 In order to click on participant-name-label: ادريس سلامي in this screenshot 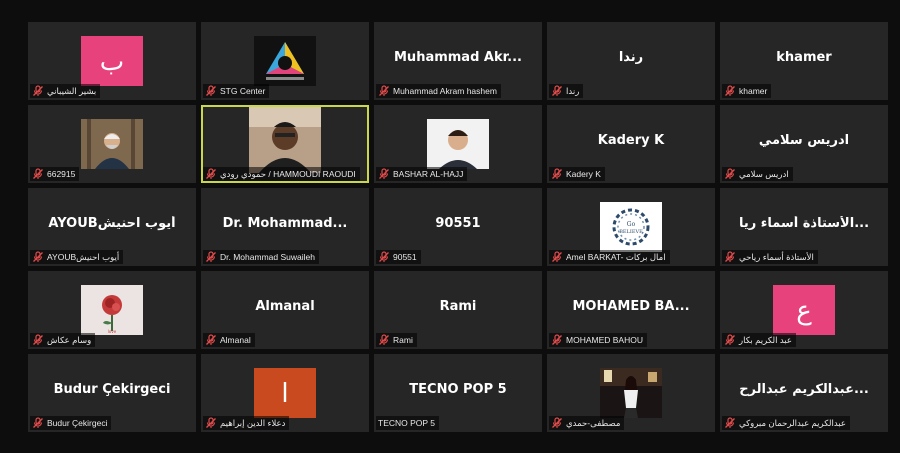, I will do `click(757, 174)`.